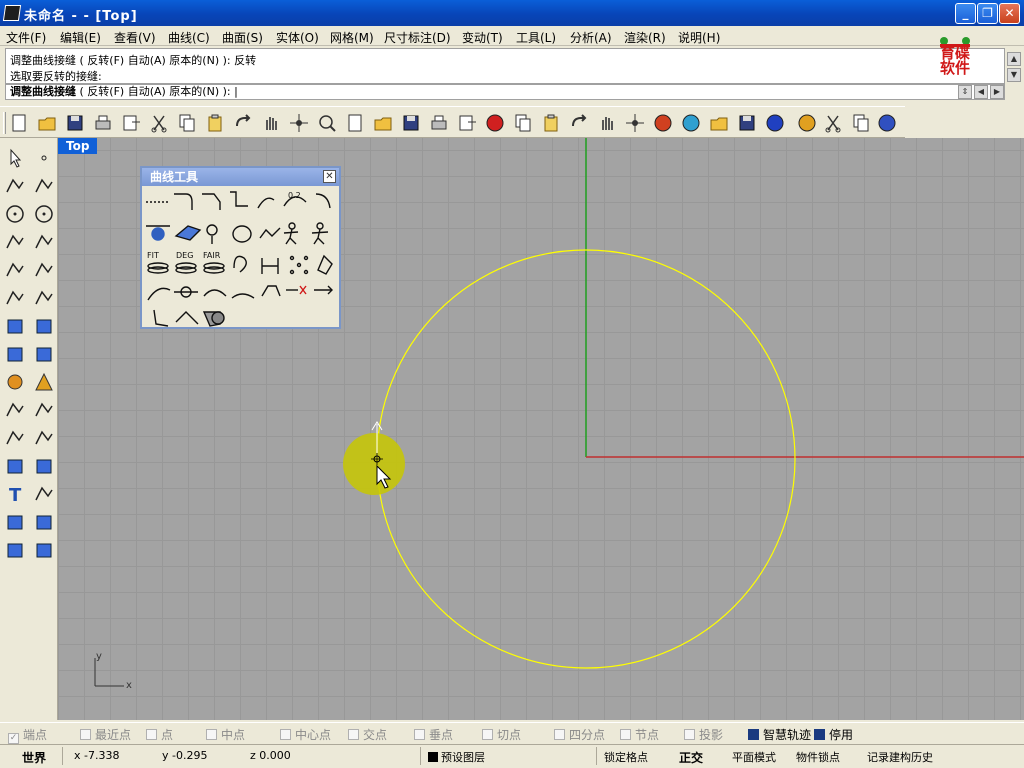  Describe the element at coordinates (105, 734) in the screenshot. I see `osnap-2: 最近点` at that location.